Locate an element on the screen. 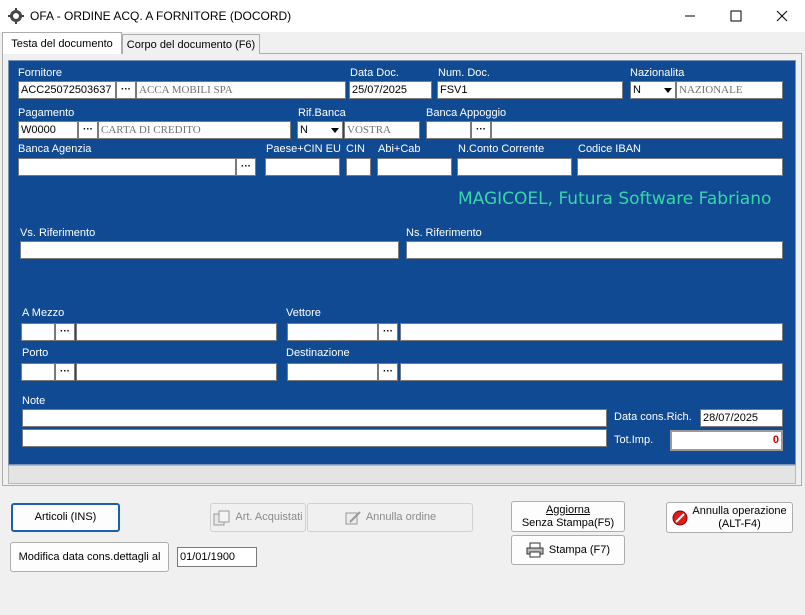 Image resolution: width=805 pixels, height=615 pixels. banca-agenzia-field is located at coordinates (127, 167).